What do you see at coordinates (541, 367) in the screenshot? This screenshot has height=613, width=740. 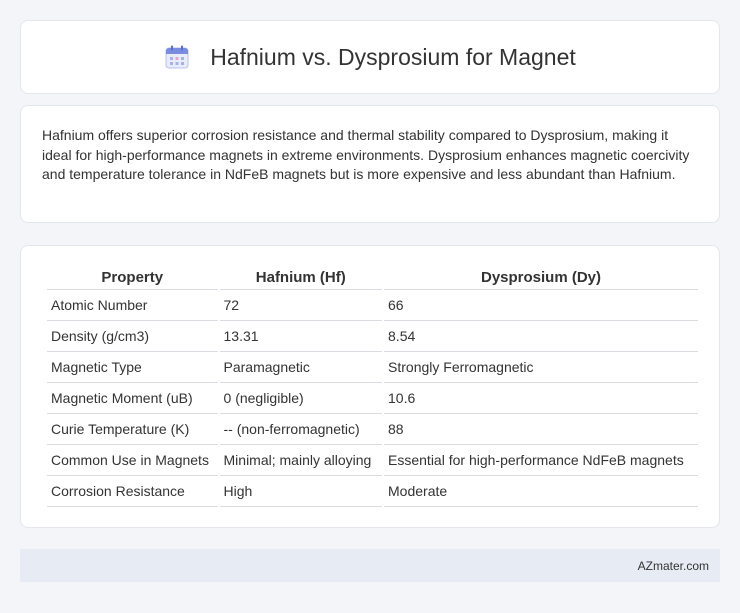 I see `dysprosium-cell: Strongly Ferromagnetic` at bounding box center [541, 367].